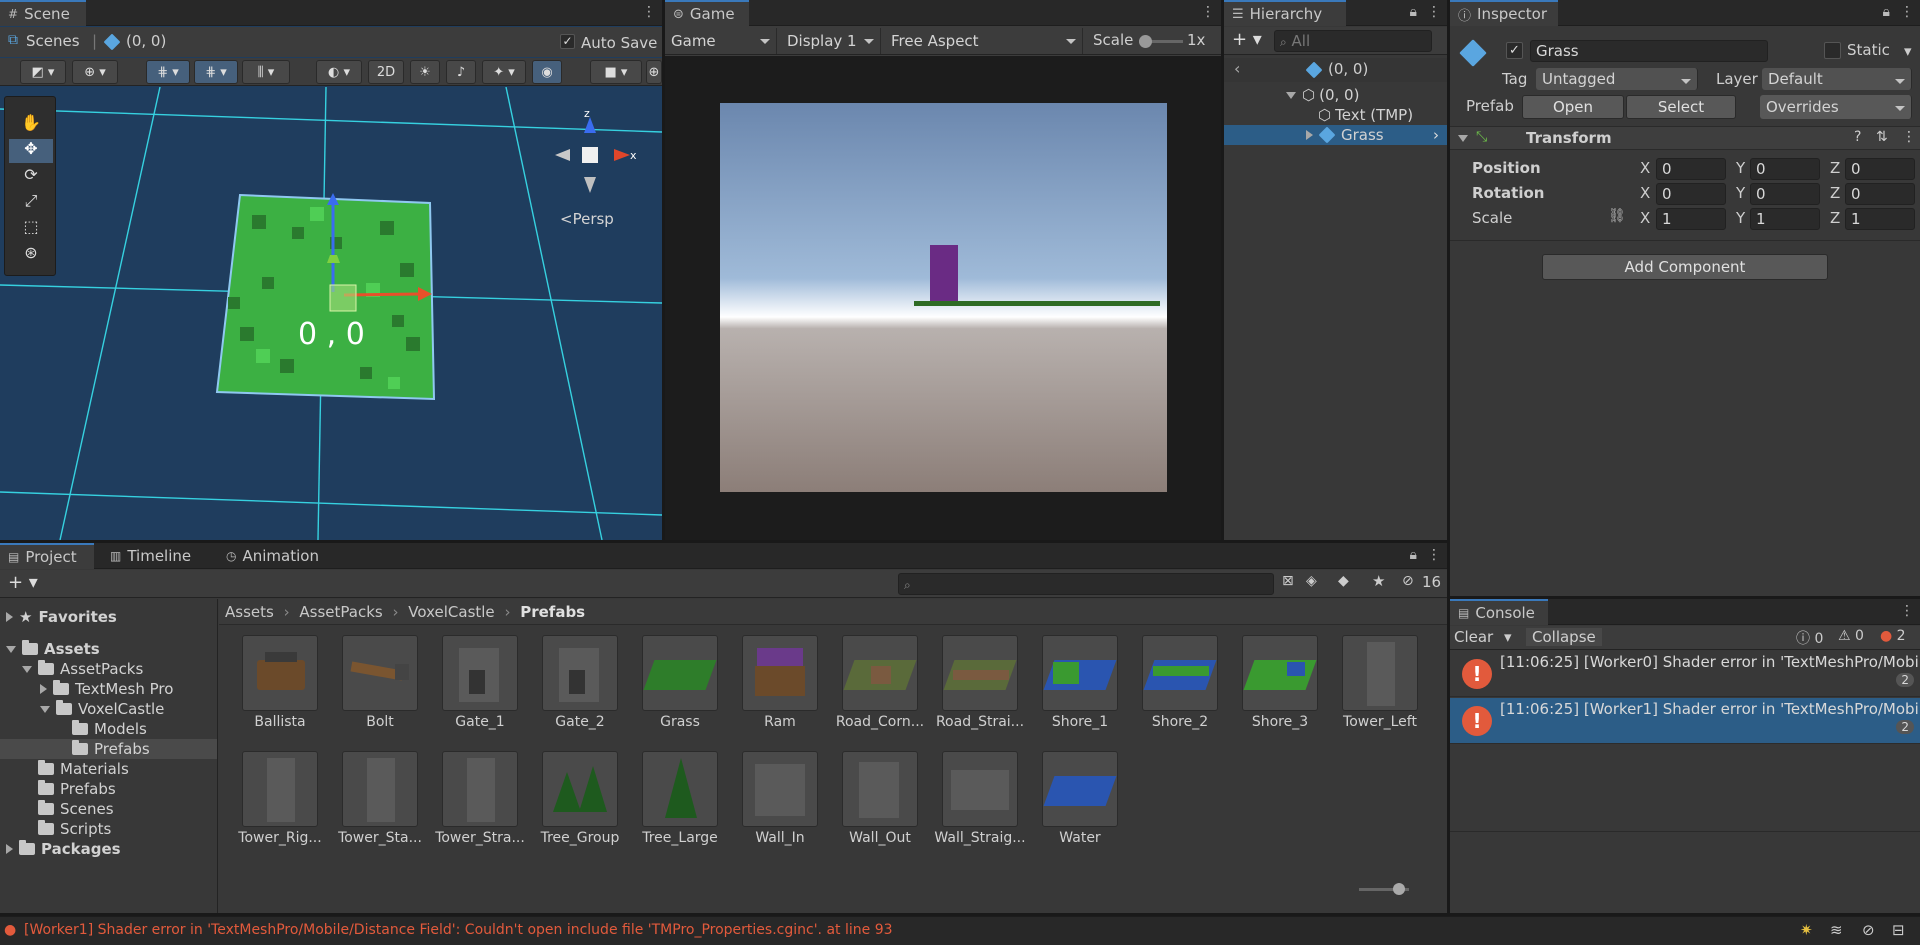 This screenshot has height=945, width=1920. Describe the element at coordinates (1436, 135) in the screenshot. I see `chevron-right-icon: ›` at that location.